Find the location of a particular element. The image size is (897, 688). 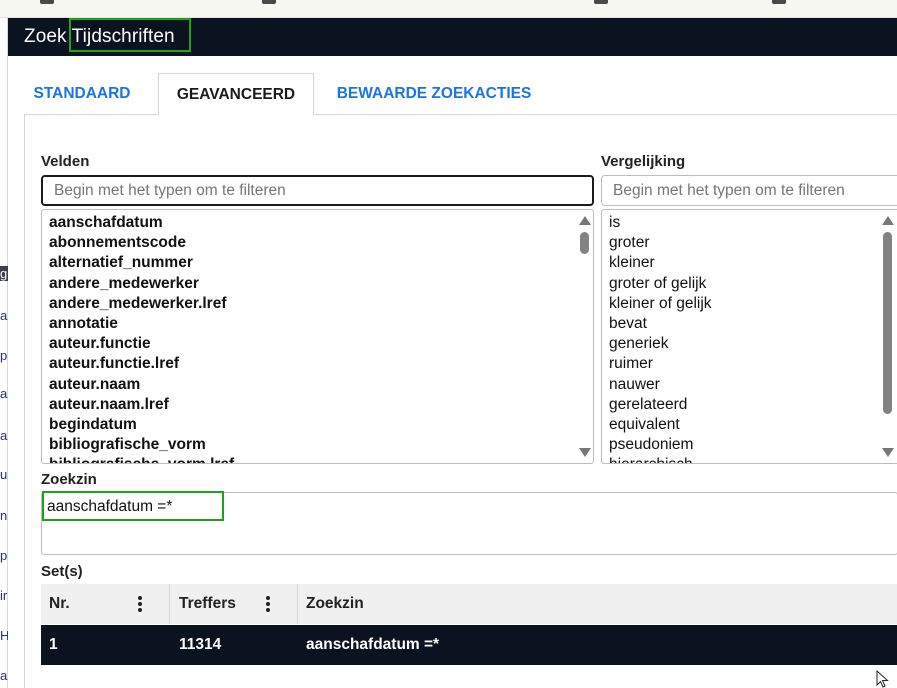

list-item: andere_medewerker is located at coordinates (321, 284).